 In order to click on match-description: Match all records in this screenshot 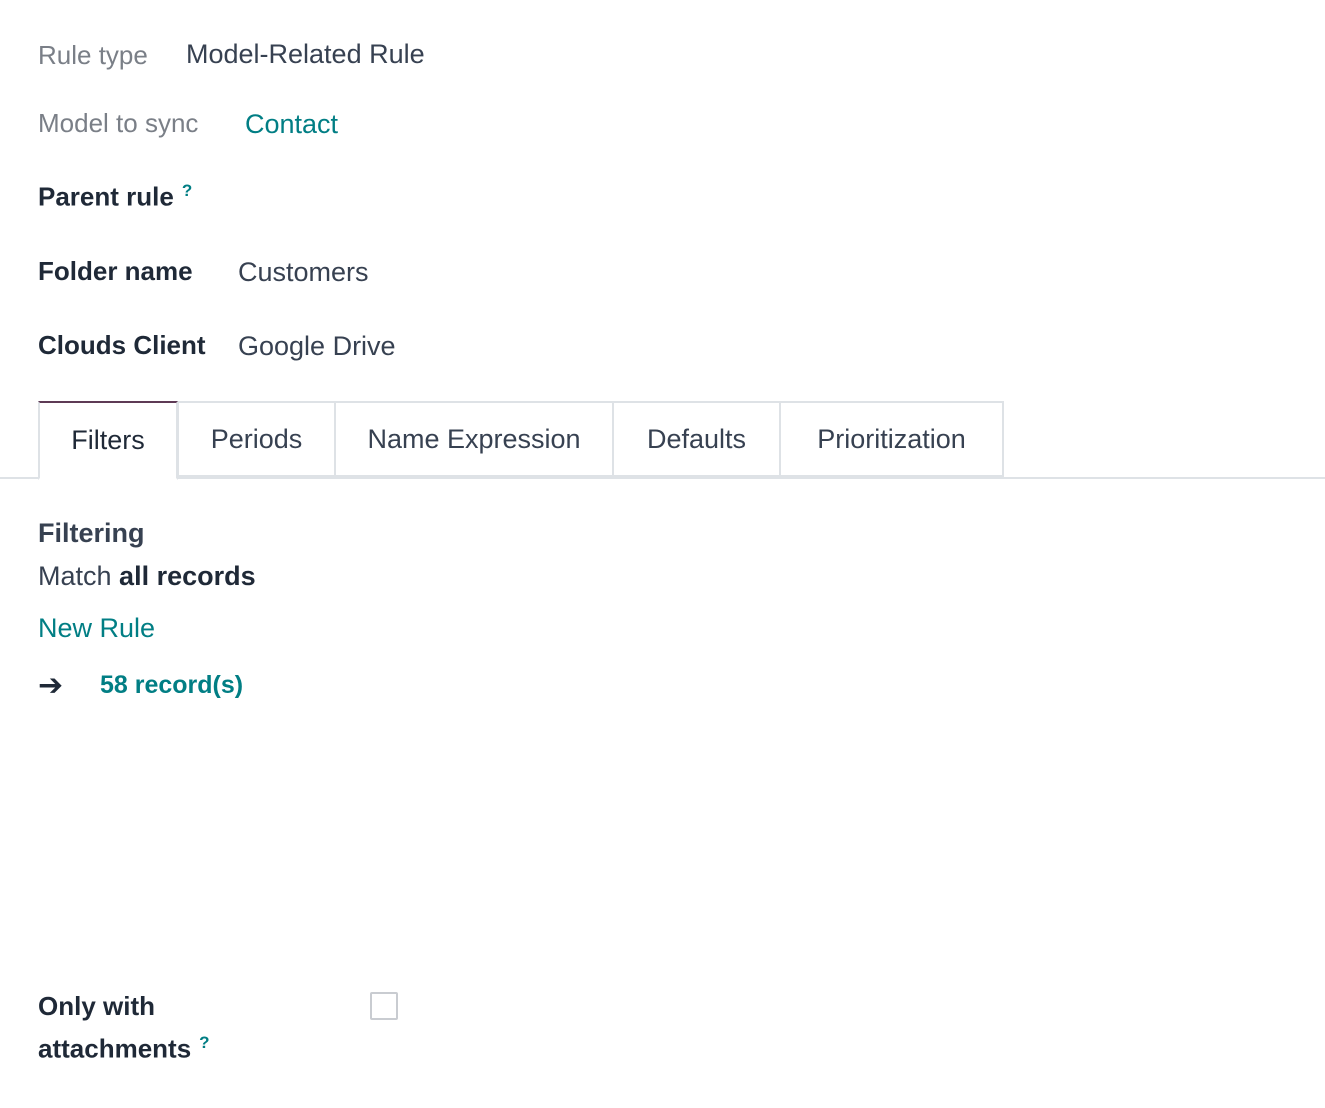, I will do `click(147, 576)`.